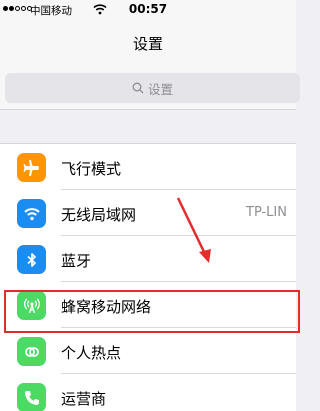  I want to click on status-bar: 中国移动 00:57, so click(148, 10).